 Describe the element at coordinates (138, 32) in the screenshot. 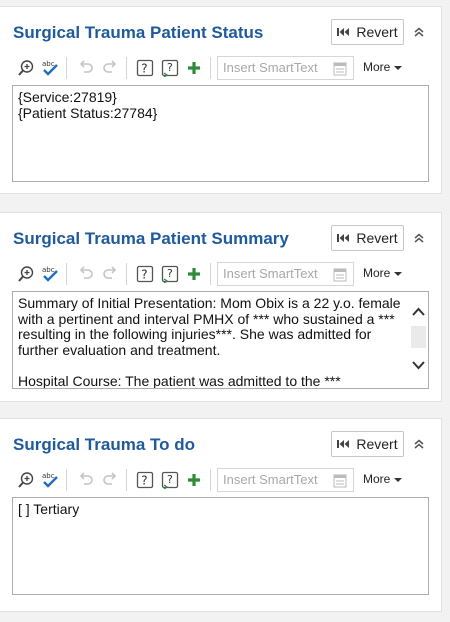

I see `panel-title: Surgical Trauma Patient Status` at that location.